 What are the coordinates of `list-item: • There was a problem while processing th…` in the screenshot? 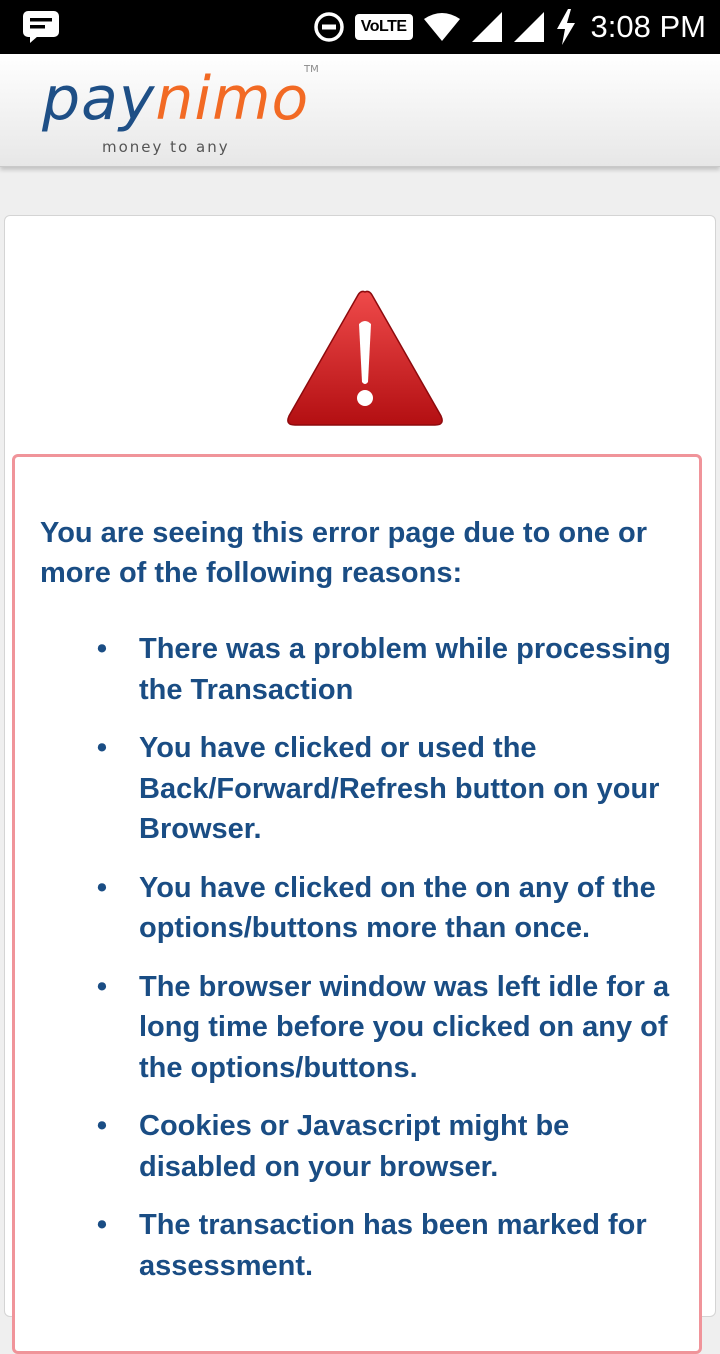 It's located at (360, 669).